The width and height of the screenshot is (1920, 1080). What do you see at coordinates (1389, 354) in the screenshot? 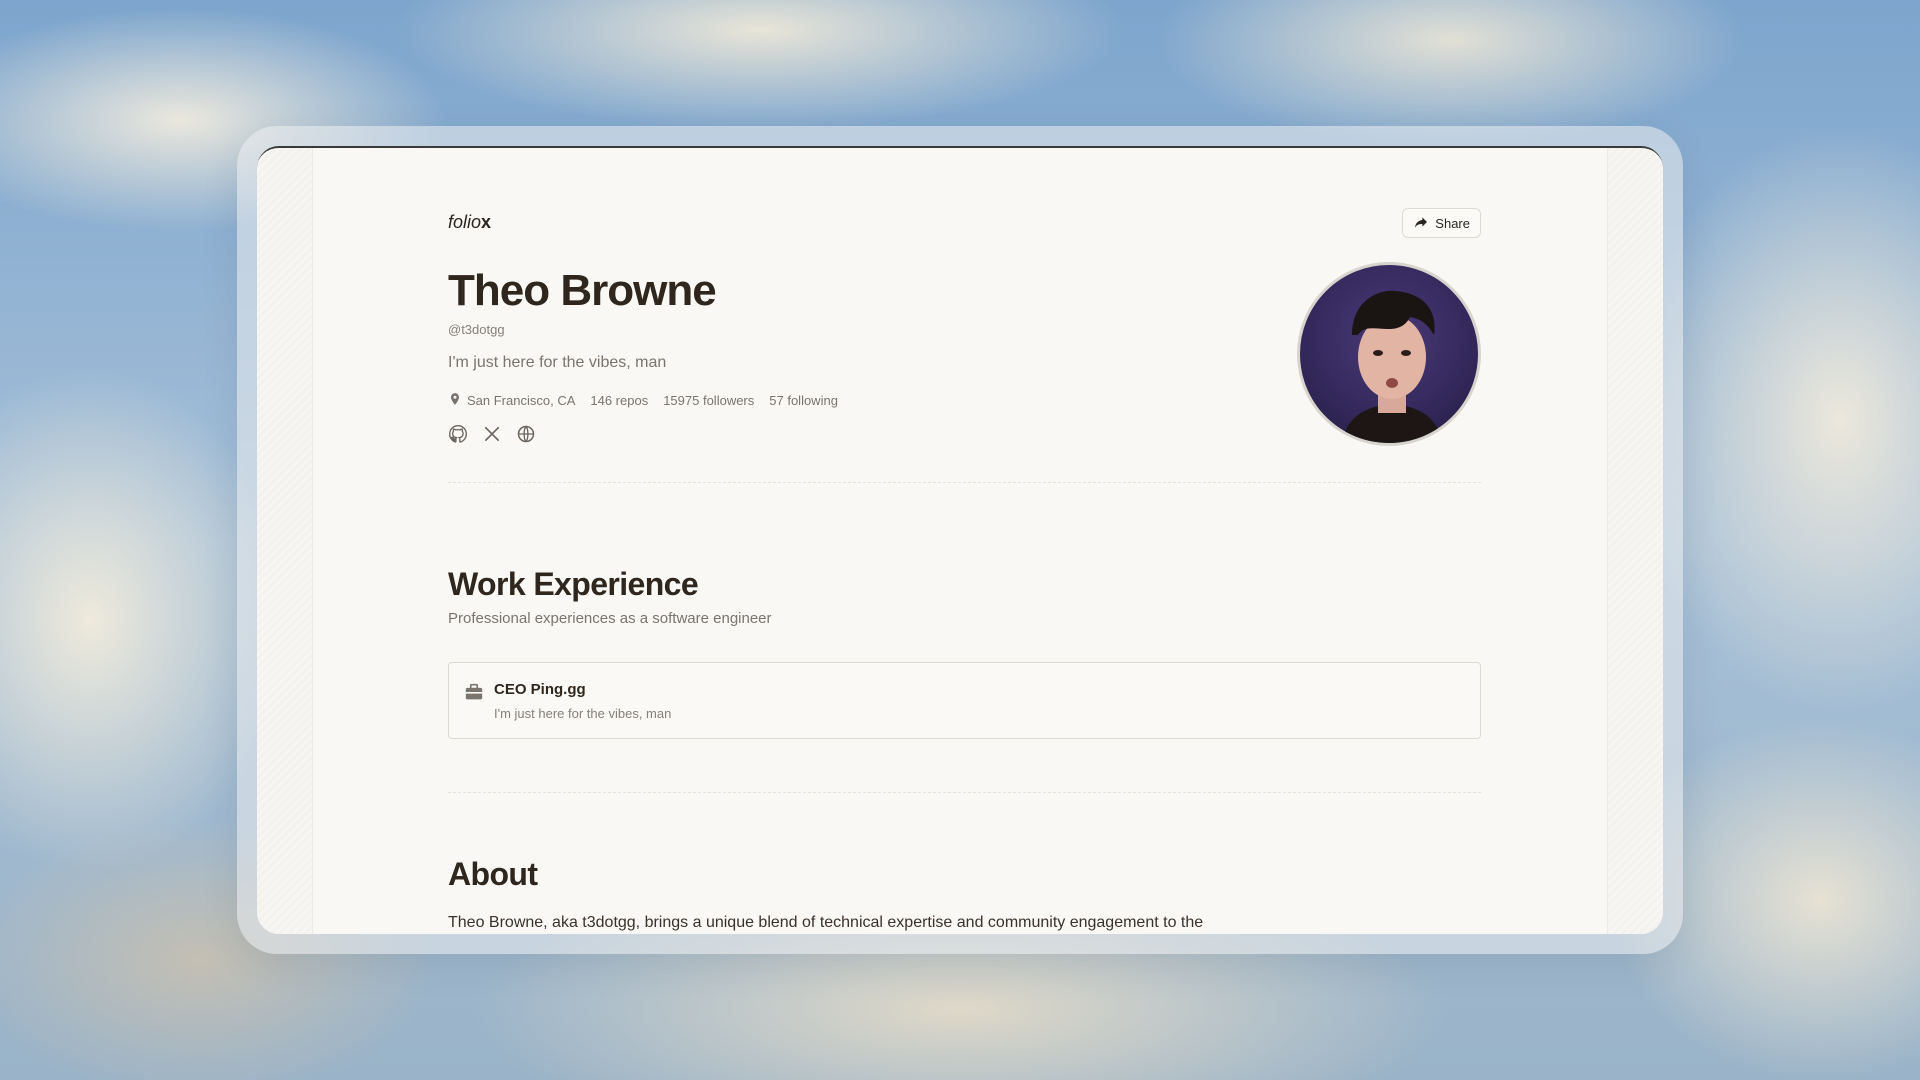
I see `avatar` at bounding box center [1389, 354].